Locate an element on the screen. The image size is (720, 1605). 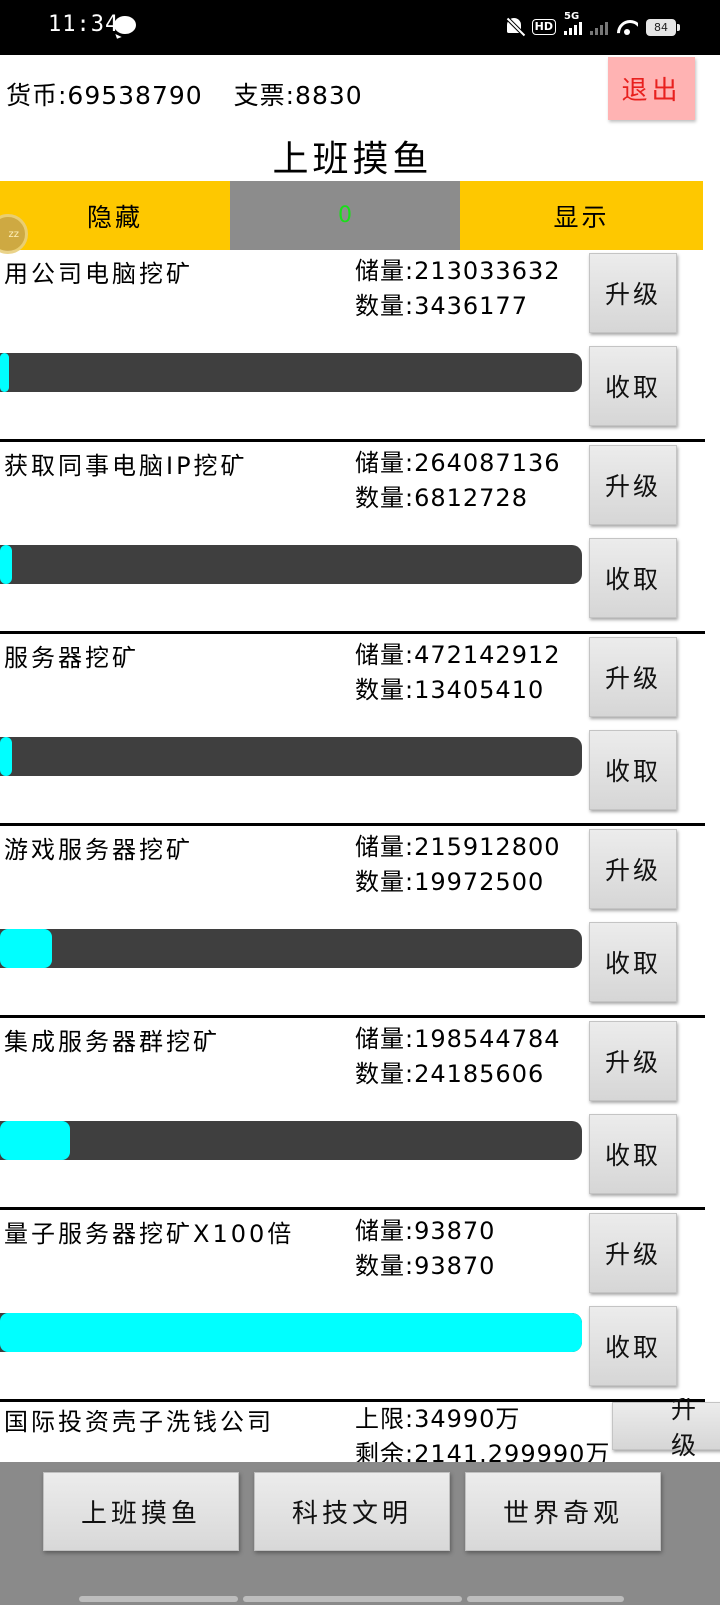
status-icons: HD 5G 84 is located at coordinates (592, 25).